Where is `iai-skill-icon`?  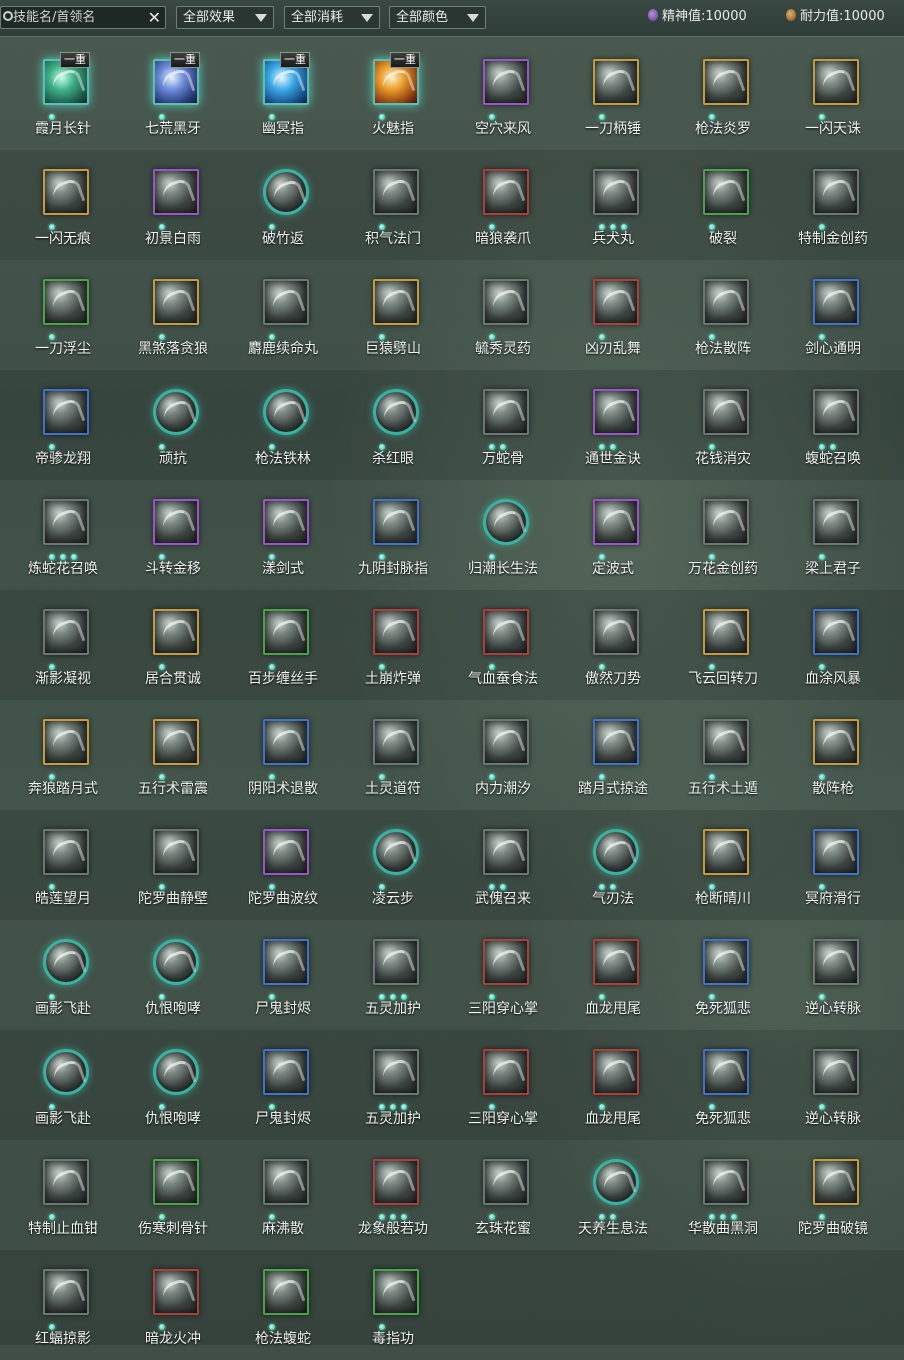
iai-skill-icon is located at coordinates (176, 632).